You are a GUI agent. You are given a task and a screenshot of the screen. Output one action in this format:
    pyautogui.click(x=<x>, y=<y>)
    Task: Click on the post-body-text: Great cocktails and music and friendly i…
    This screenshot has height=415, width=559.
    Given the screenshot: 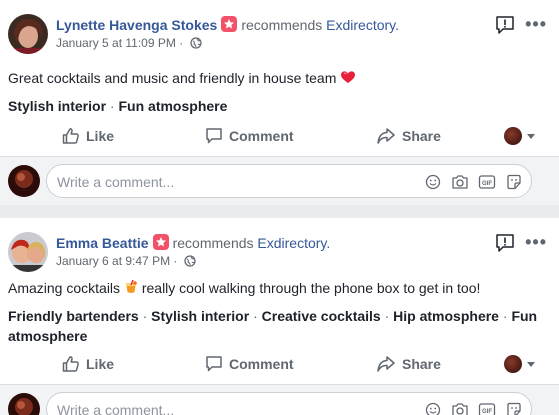 What is the action you would take?
    pyautogui.click(x=172, y=78)
    